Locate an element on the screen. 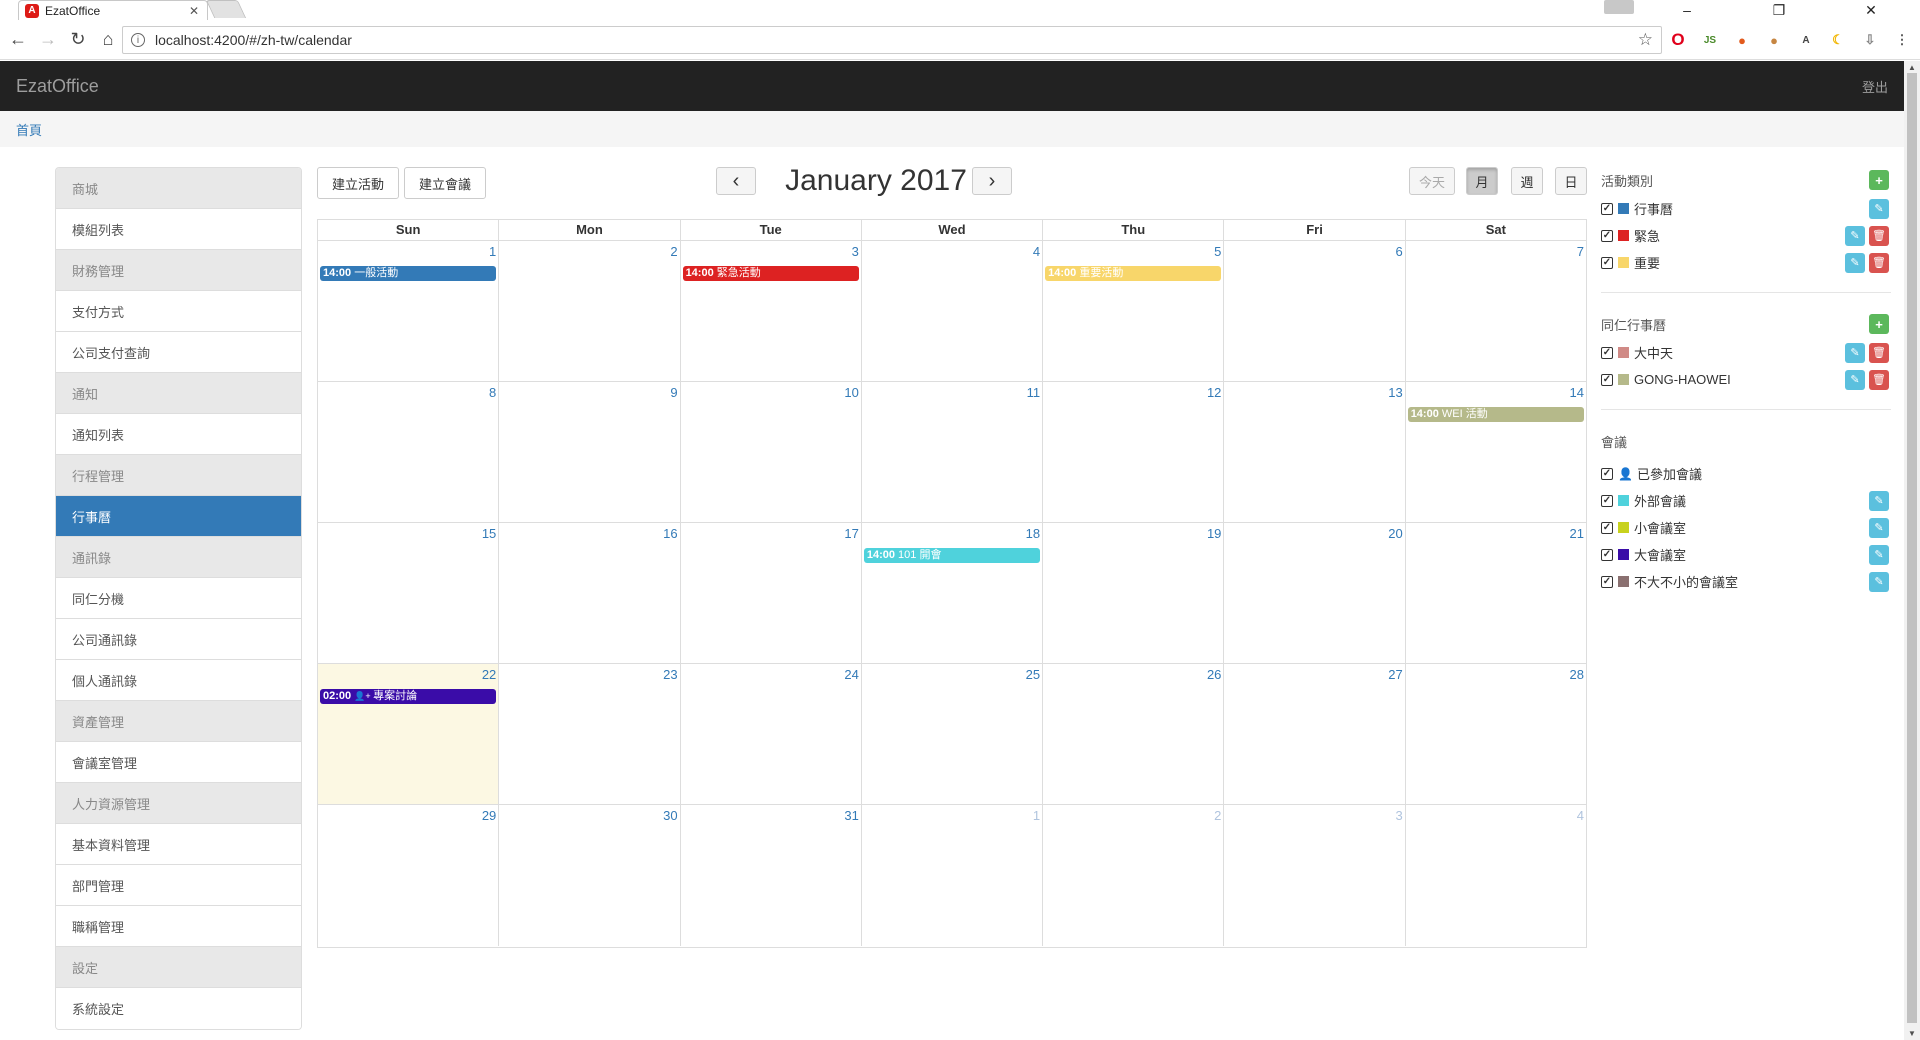  brand-logo: EzatOffice is located at coordinates (57, 86).